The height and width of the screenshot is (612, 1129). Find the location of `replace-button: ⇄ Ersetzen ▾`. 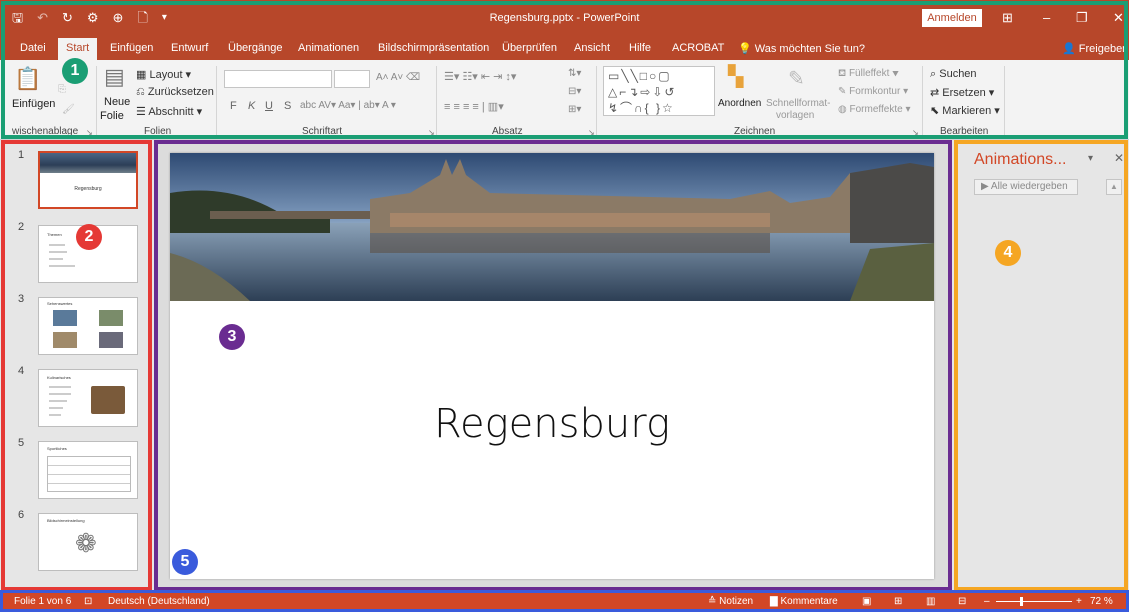

replace-button: ⇄ Ersetzen ▾ is located at coordinates (962, 92).